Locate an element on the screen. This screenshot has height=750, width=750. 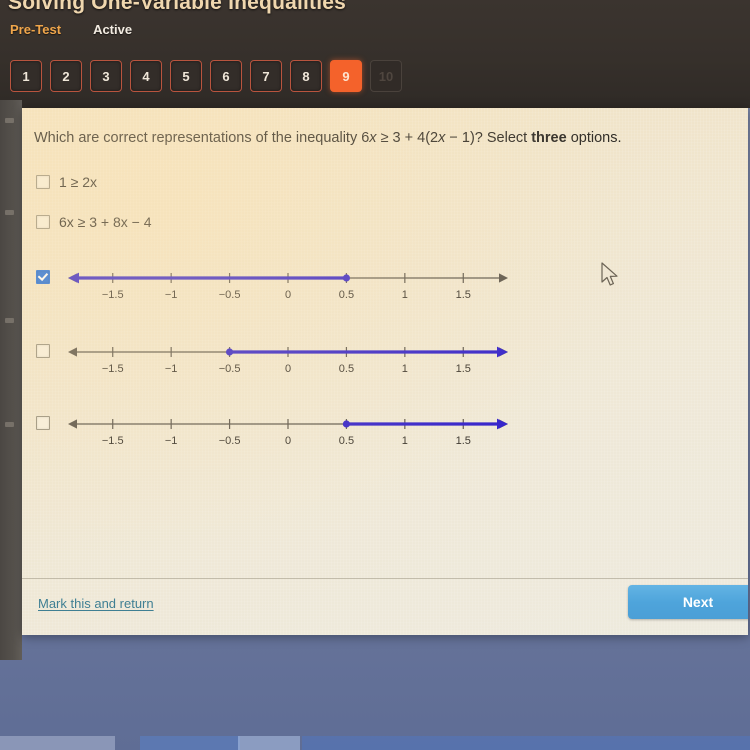
option-1-checkbox is located at coordinates (43, 182).